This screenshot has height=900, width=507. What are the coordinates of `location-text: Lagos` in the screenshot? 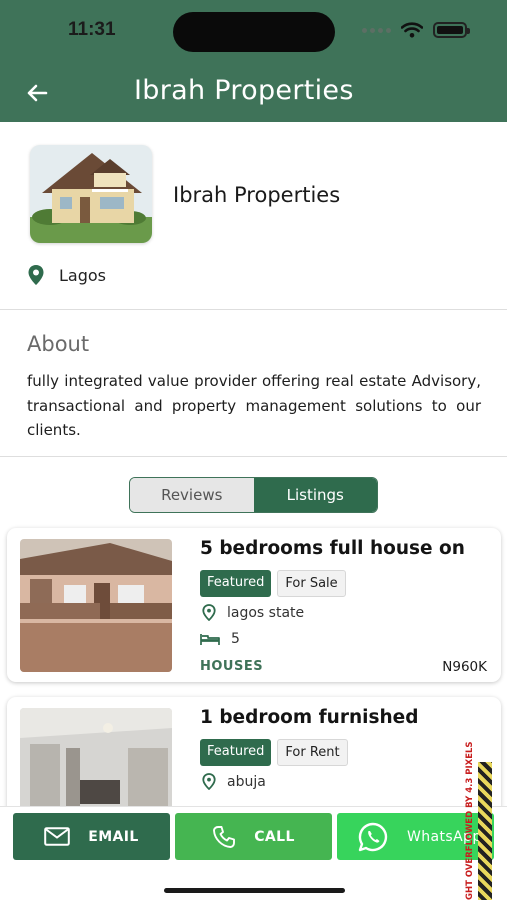 It's located at (82, 275).